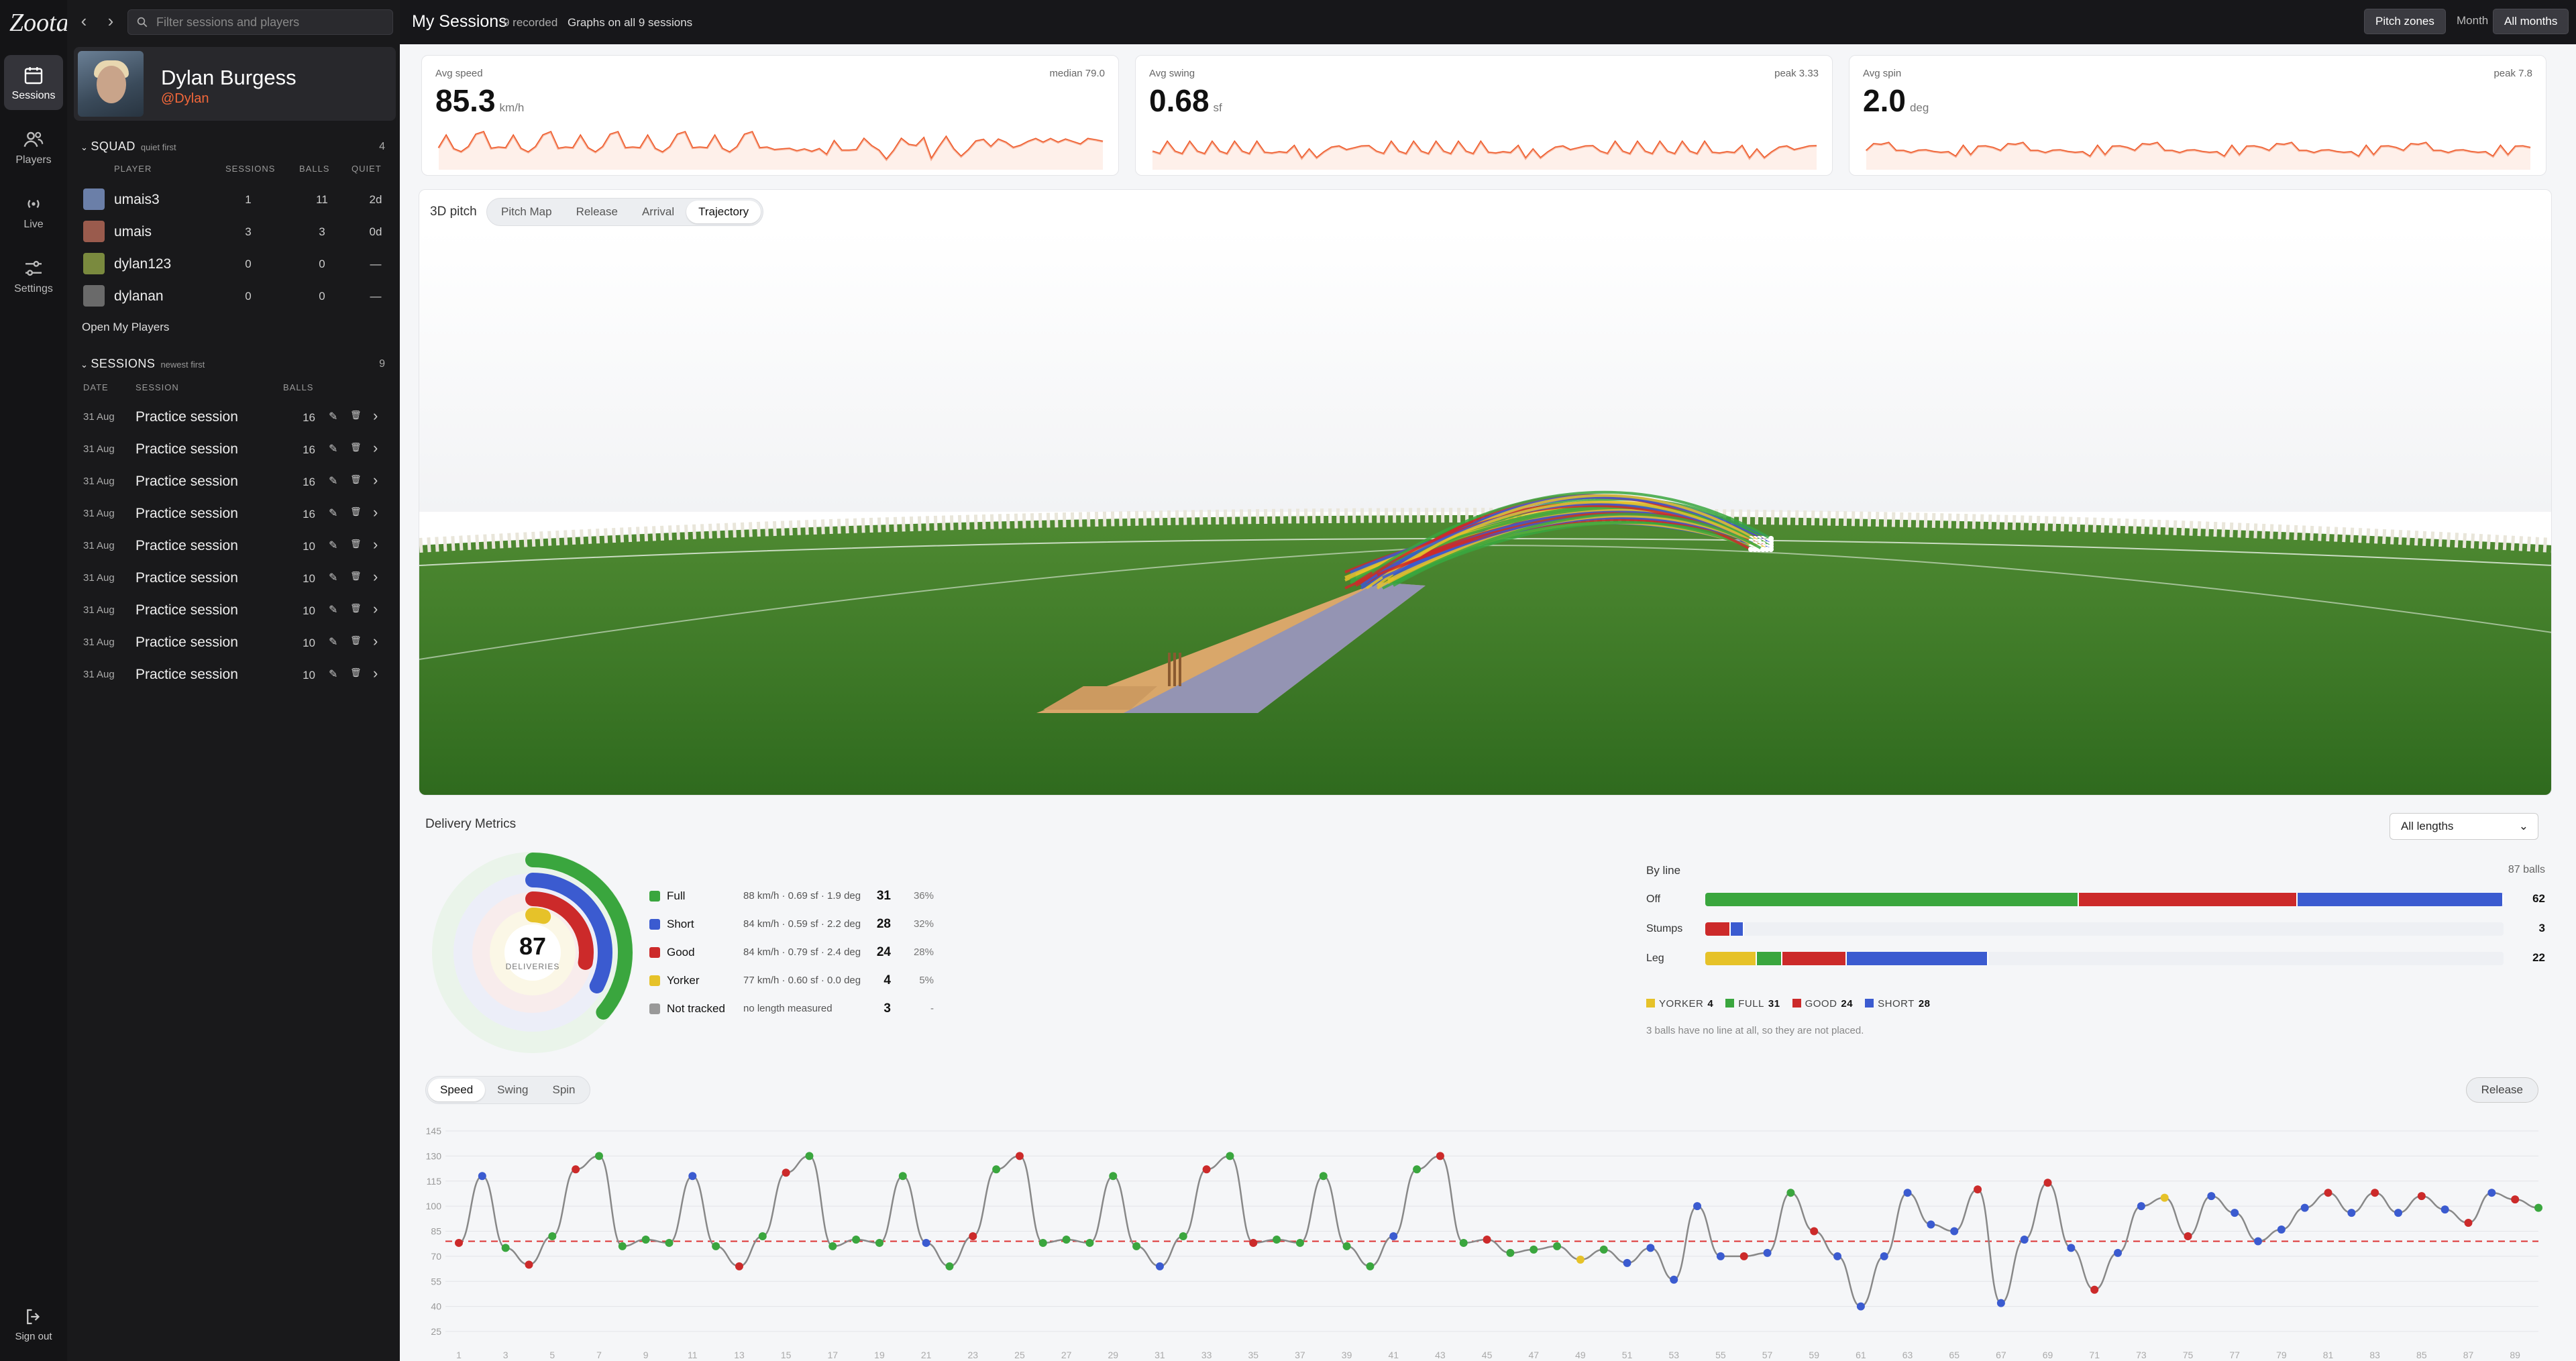 The image size is (2576, 1361). I want to click on tab-speed: Speed, so click(457, 1090).